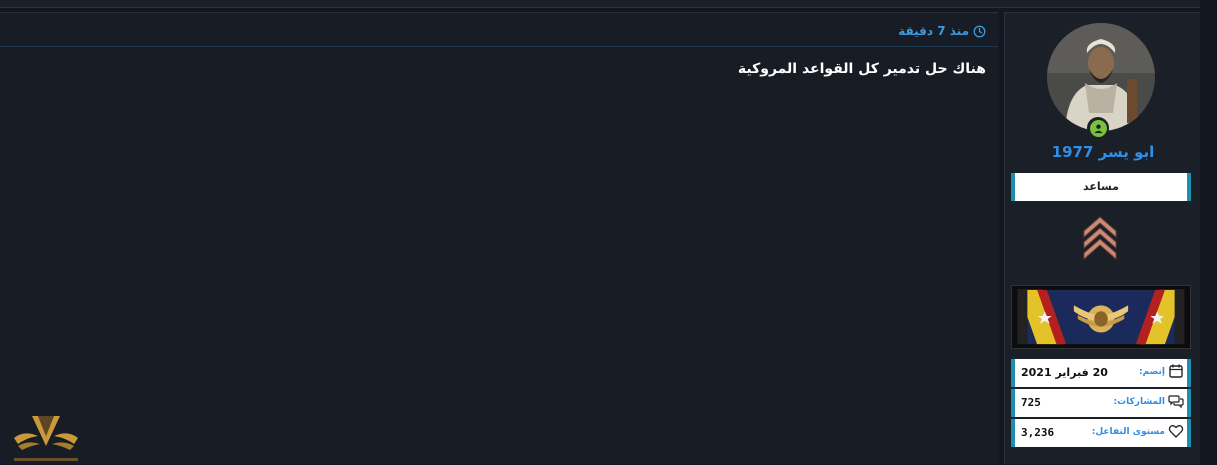  What do you see at coordinates (1064, 372) in the screenshot?
I see `stat-joined-value: 20 فبراير 2021` at bounding box center [1064, 372].